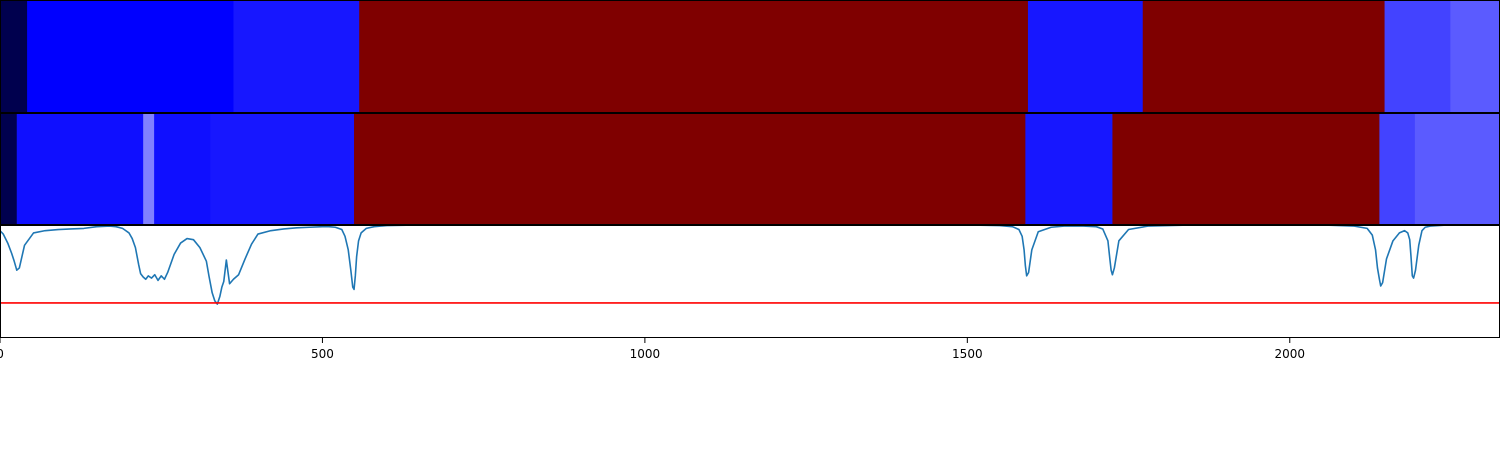 The width and height of the screenshot is (1500, 450). Describe the element at coordinates (967, 354) in the screenshot. I see `x-tick-label-1500: 1500` at that location.